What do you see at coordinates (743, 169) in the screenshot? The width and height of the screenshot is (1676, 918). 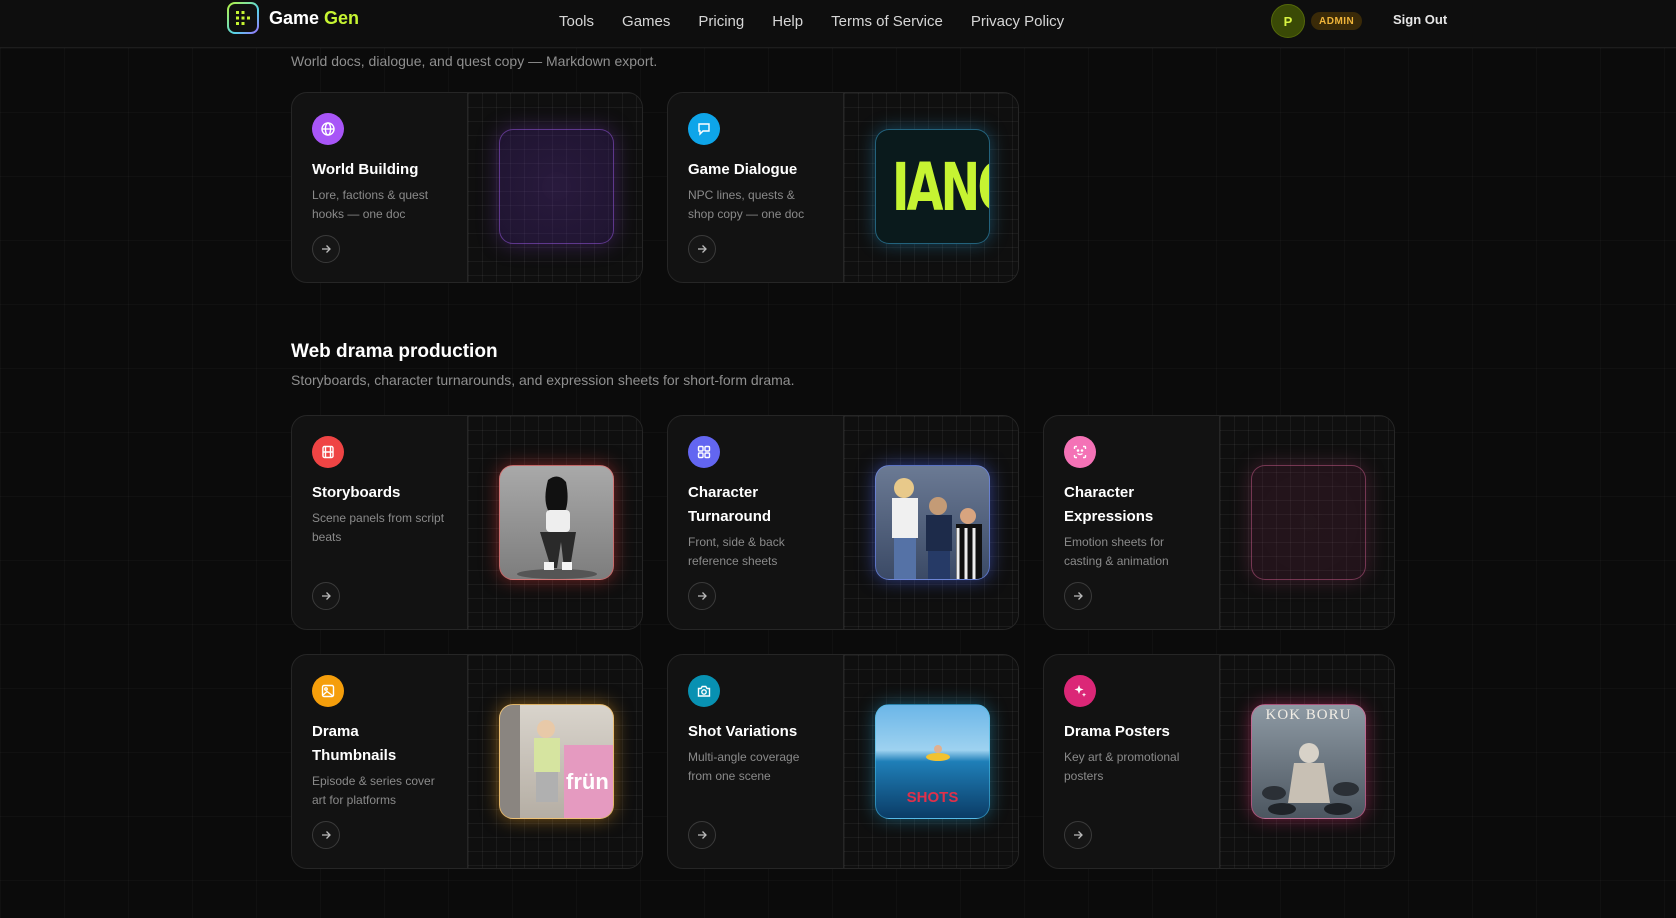 I see `card-title: Game Dialogue` at bounding box center [743, 169].